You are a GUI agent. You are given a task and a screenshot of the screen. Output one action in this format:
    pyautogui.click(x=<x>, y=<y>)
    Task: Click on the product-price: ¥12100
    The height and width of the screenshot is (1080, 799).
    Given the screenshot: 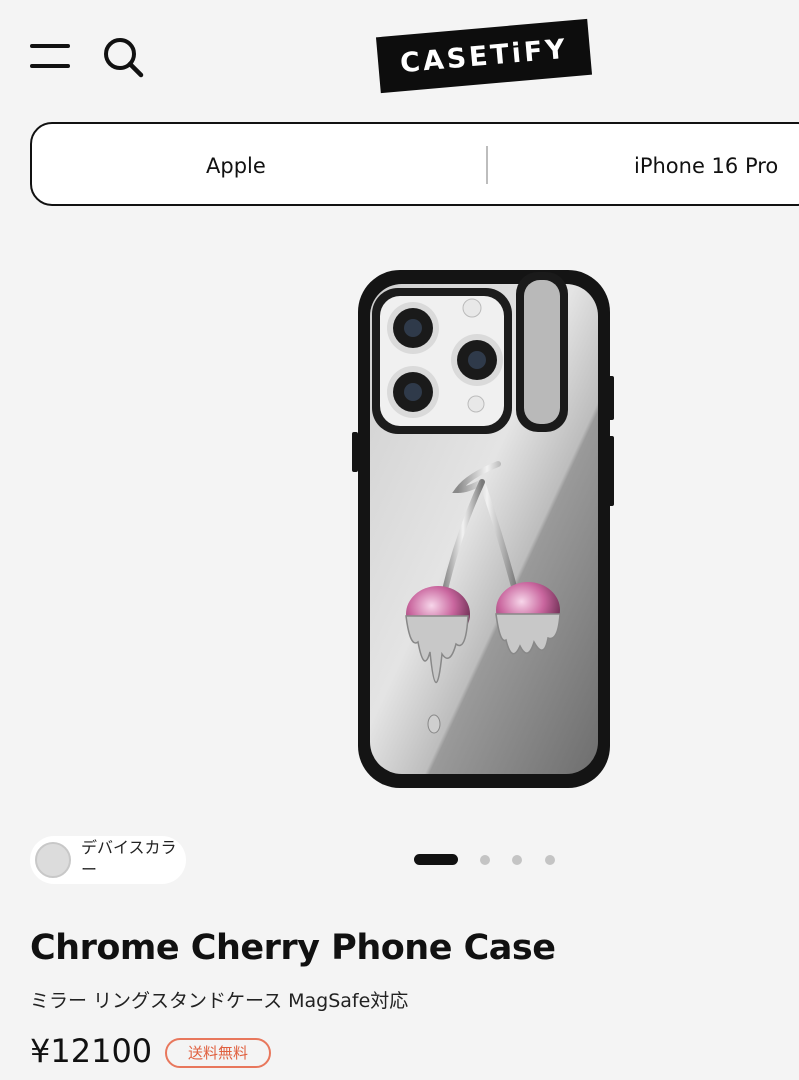 What is the action you would take?
    pyautogui.click(x=91, y=1051)
    